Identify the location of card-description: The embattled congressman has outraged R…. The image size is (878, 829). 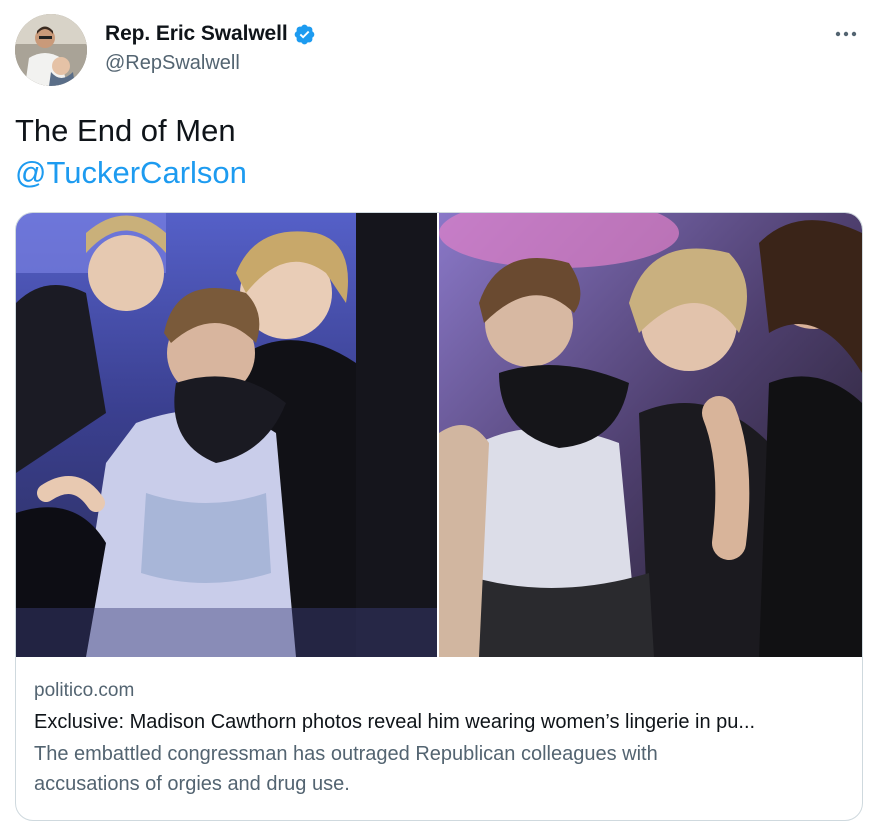
(439, 769).